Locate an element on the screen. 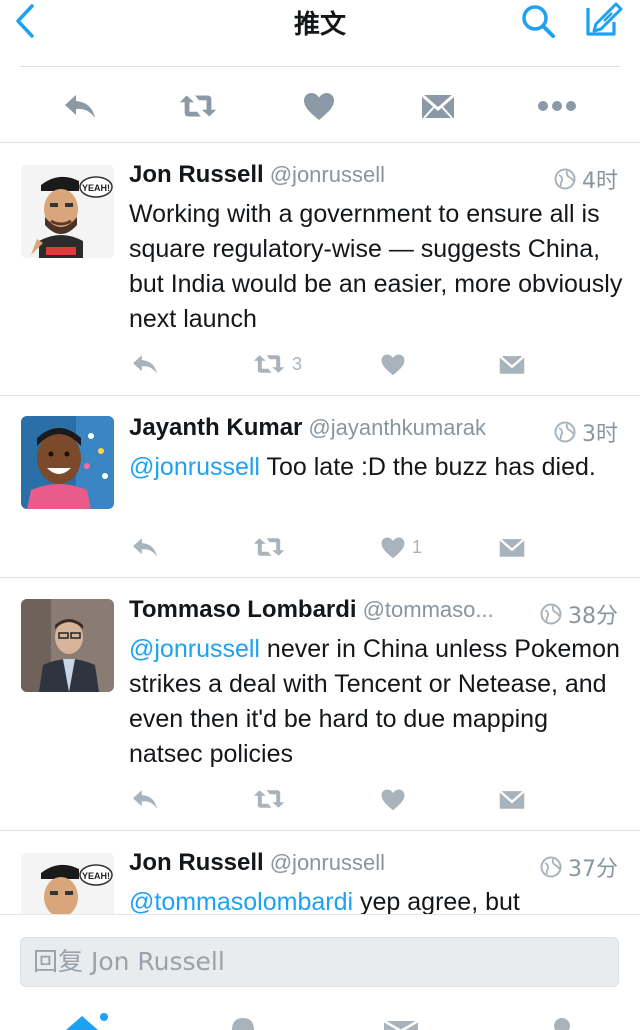  tab-messages is located at coordinates (401, 1024).